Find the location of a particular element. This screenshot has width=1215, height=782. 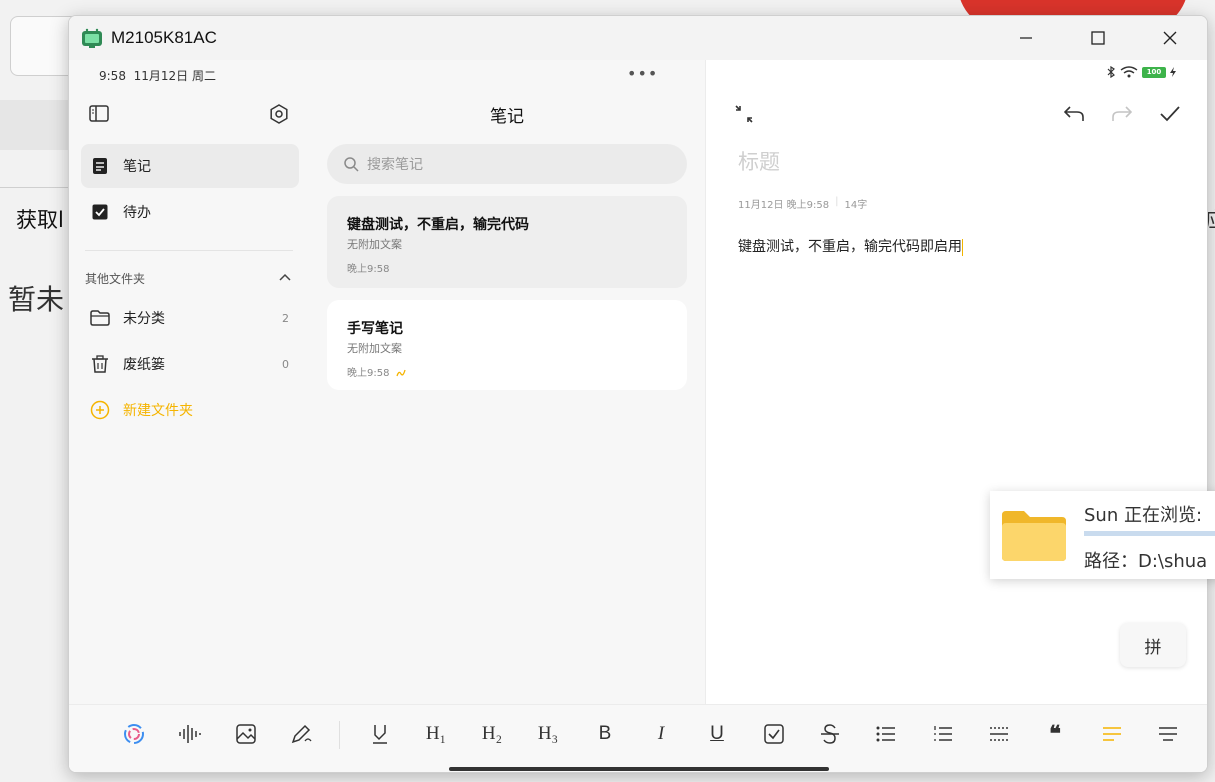

gear-icon is located at coordinates (279, 114).